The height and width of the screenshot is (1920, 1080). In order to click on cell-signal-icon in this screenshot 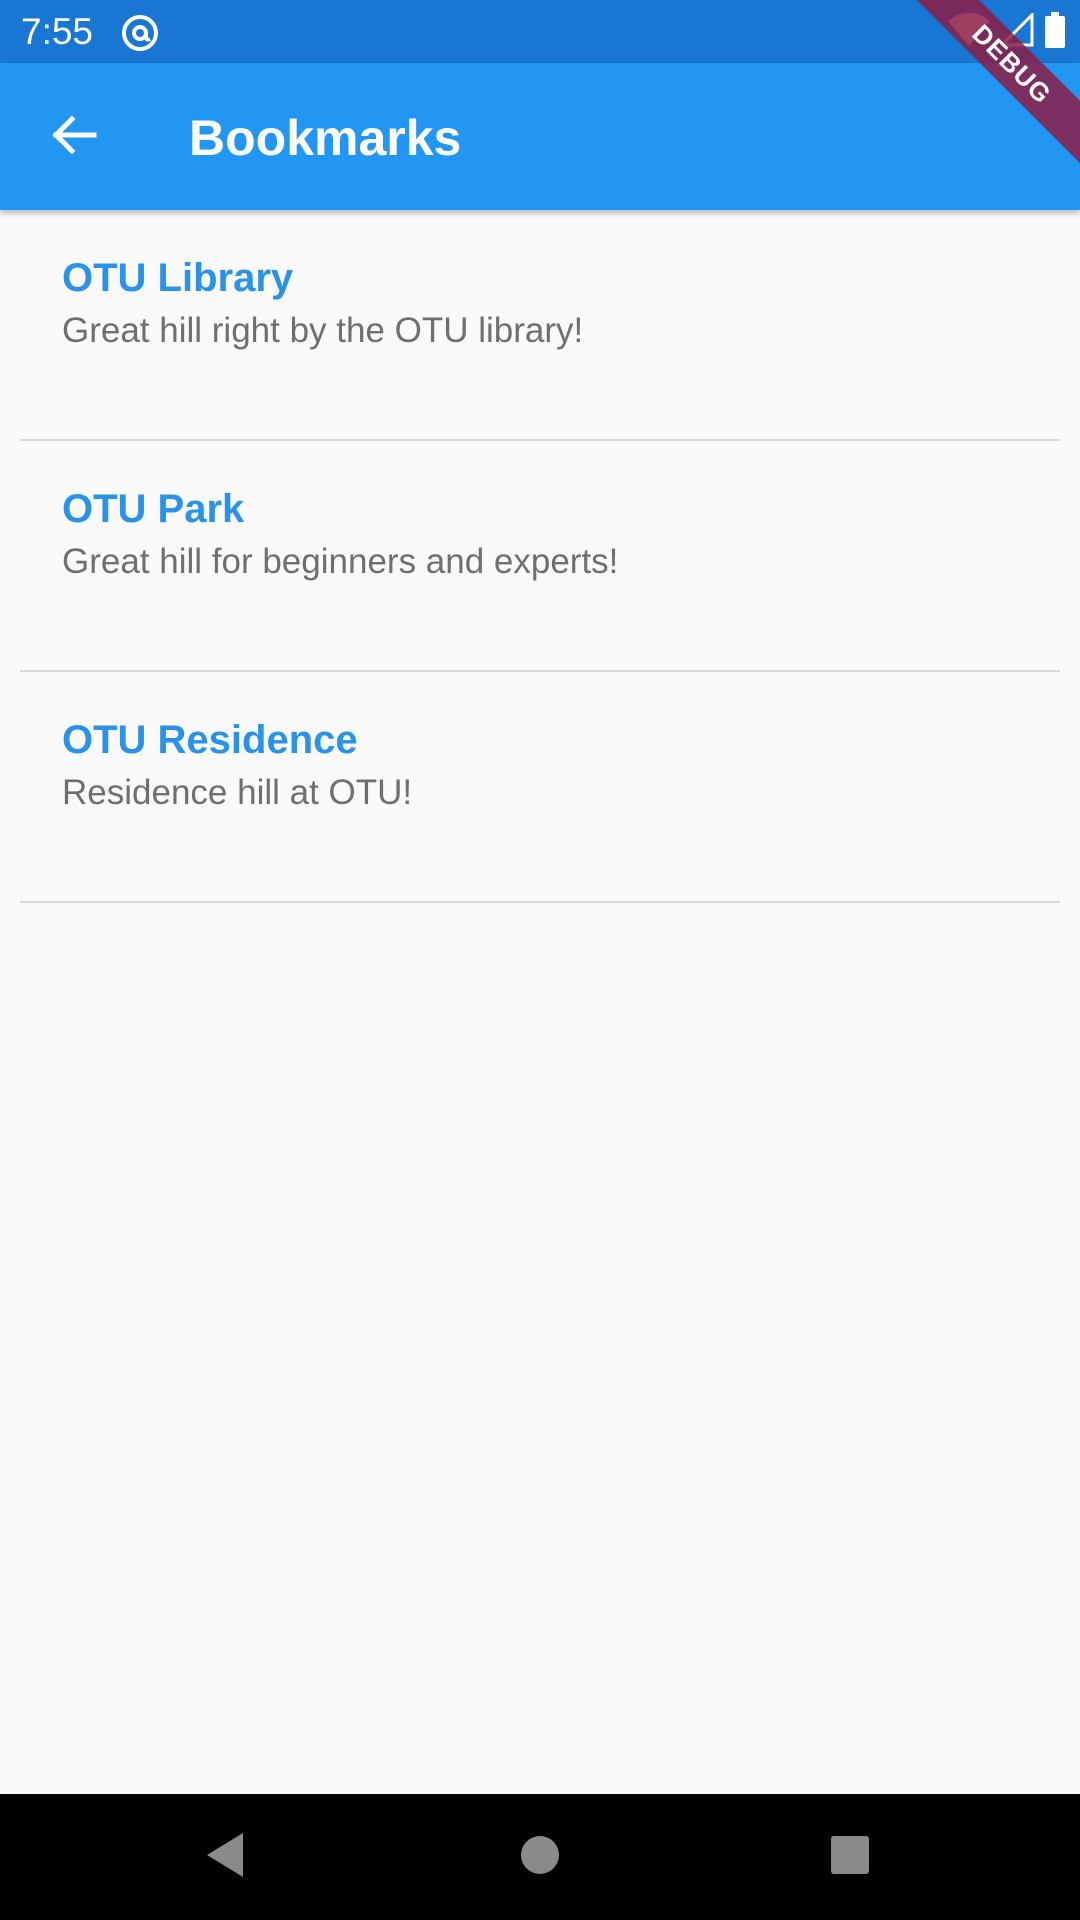, I will do `click(1016, 31)`.